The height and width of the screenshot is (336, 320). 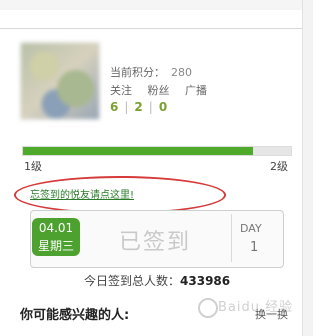 I want to click on following-link: 关注, so click(x=121, y=90).